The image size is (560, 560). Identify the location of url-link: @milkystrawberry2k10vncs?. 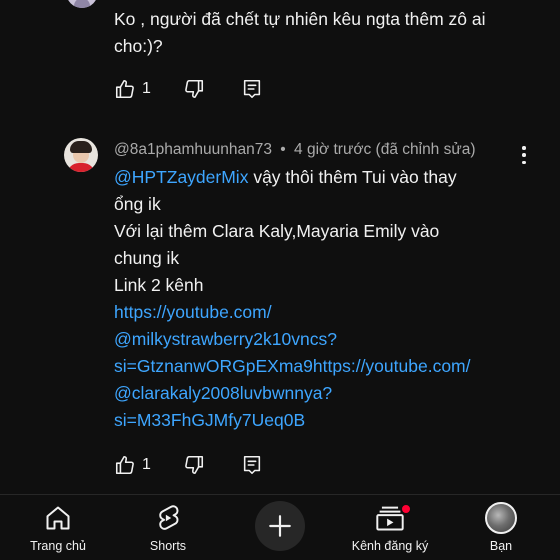
(324, 339).